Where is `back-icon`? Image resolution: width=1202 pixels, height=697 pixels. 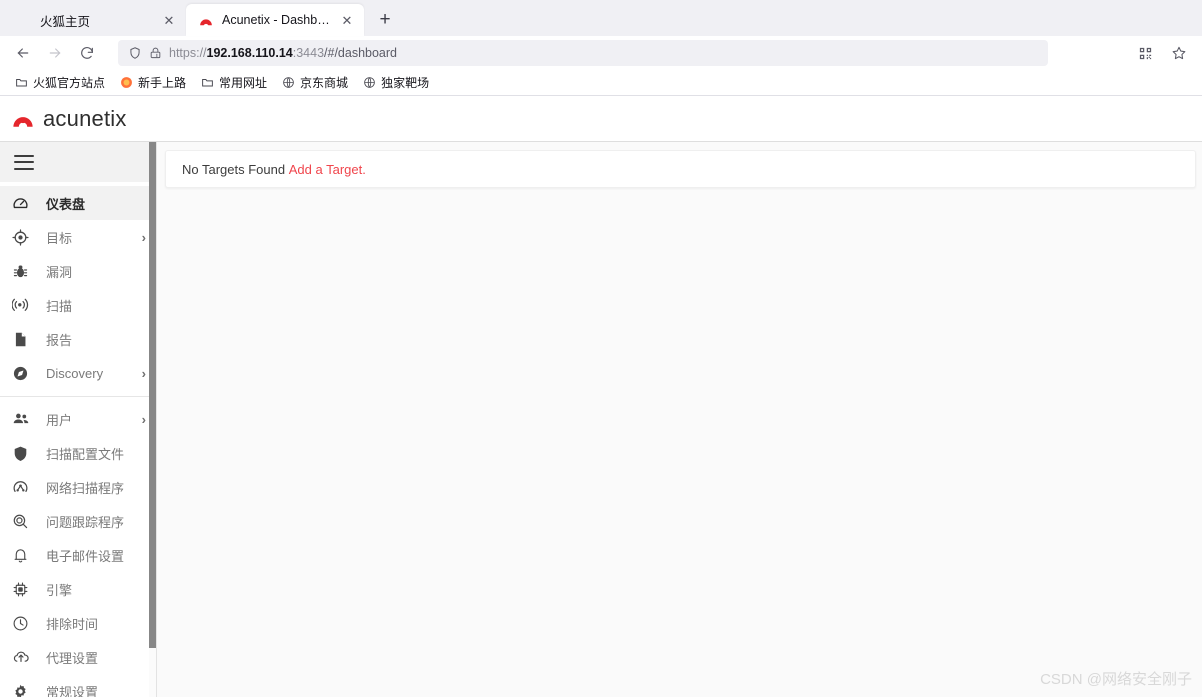
back-icon is located at coordinates (23, 53).